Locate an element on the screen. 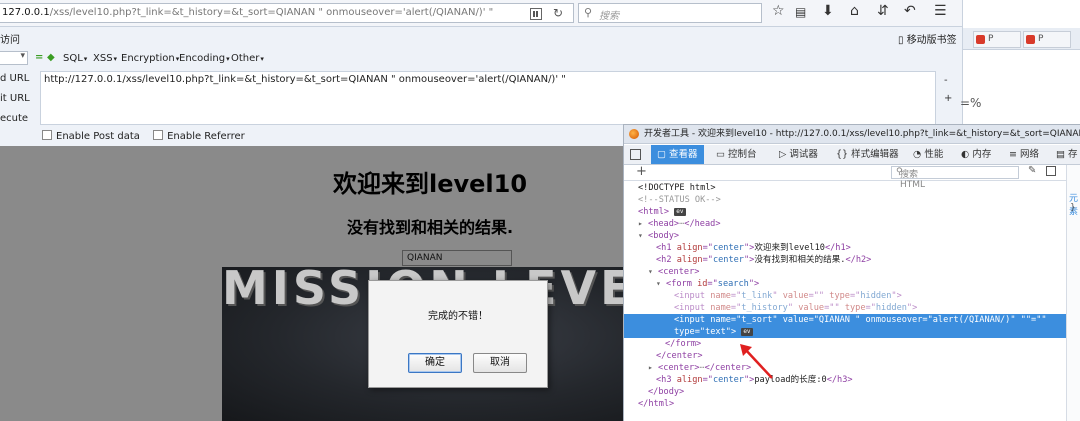 This screenshot has height=421, width=1080. tree-node-html: <html> ev is located at coordinates (845, 212).